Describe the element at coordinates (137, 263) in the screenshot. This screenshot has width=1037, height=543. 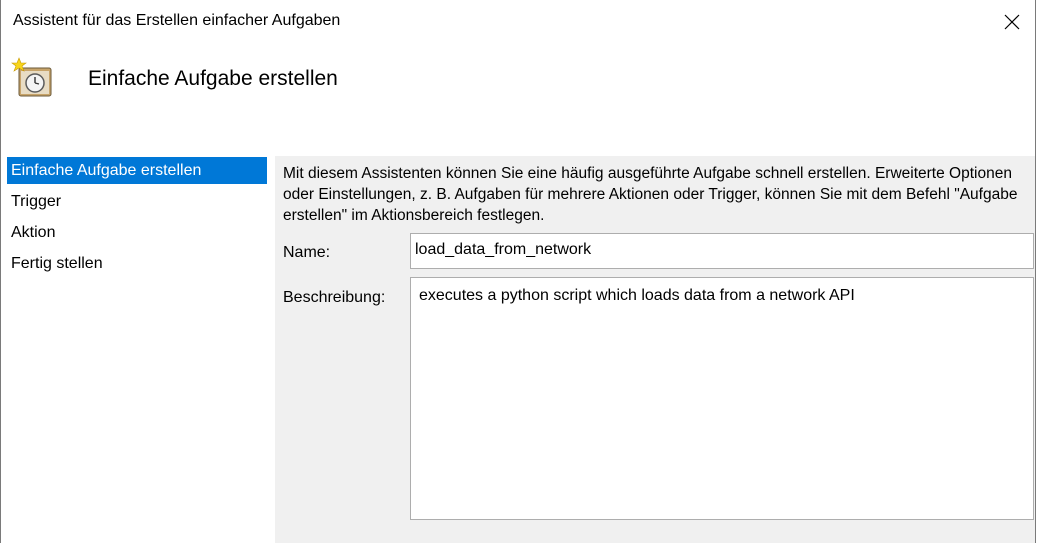
I see `nav-item-fertig-stellen: Fertig stellen` at that location.